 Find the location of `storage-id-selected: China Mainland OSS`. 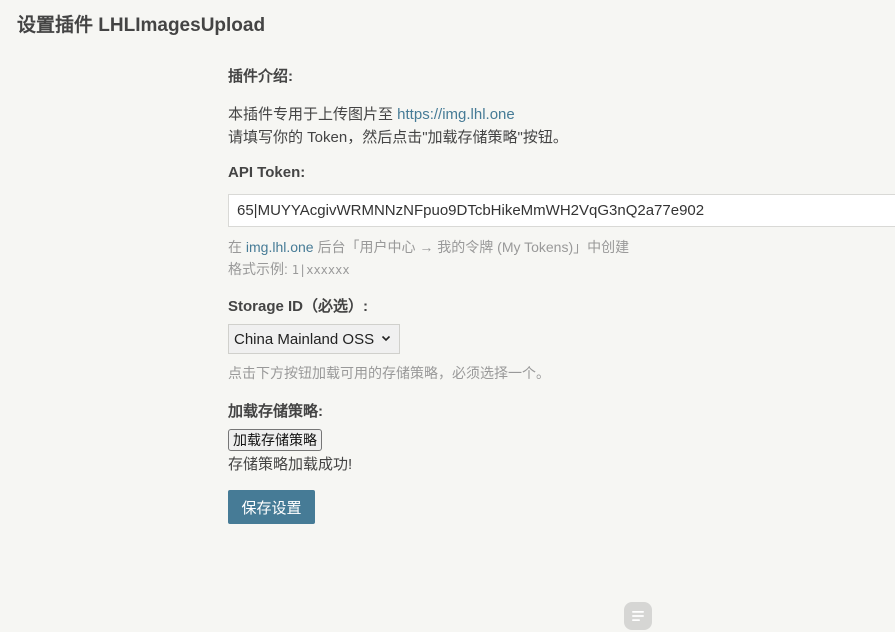

storage-id-selected: China Mainland OSS is located at coordinates (304, 339).